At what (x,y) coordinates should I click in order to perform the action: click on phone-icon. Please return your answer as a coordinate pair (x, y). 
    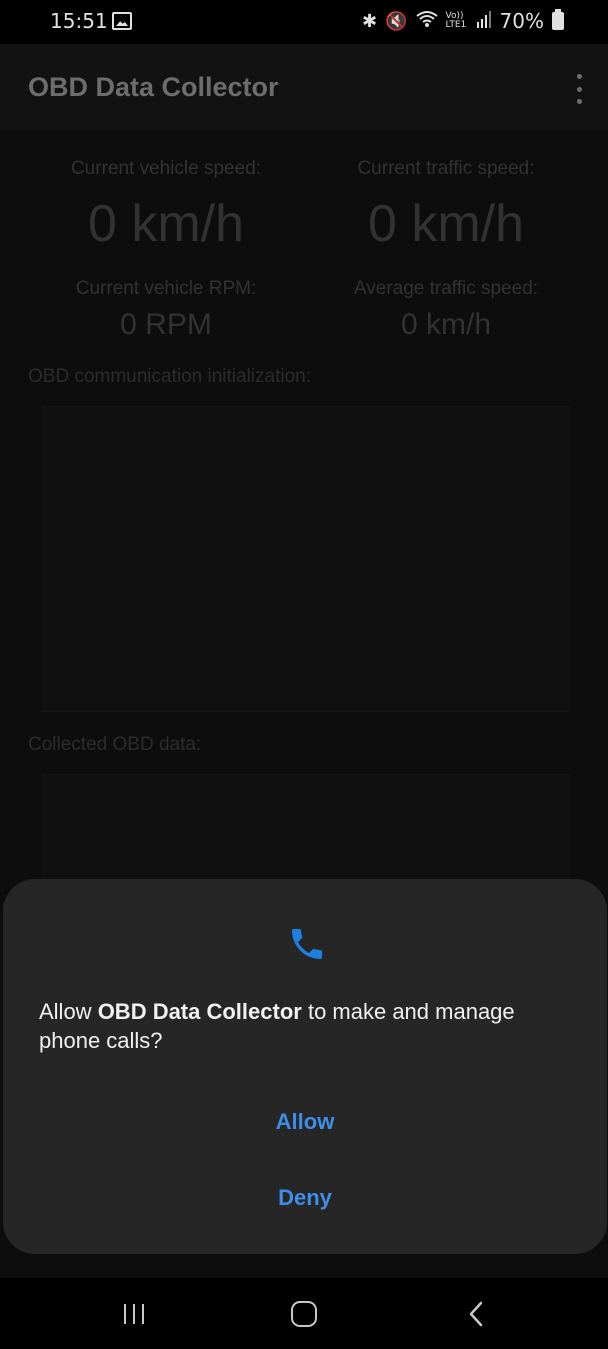
    Looking at the image, I should click on (307, 944).